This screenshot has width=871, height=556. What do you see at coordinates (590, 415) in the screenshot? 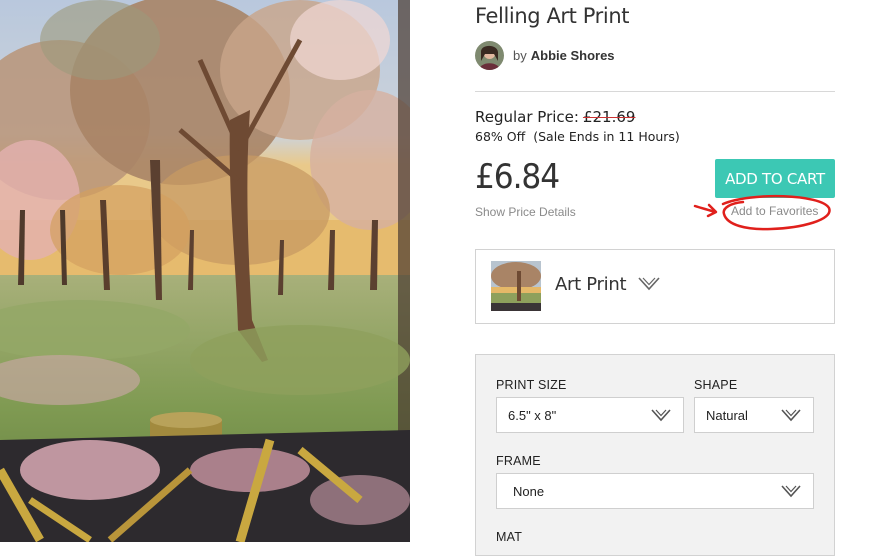
I see `print-size-select: 6.5" x 8"` at bounding box center [590, 415].